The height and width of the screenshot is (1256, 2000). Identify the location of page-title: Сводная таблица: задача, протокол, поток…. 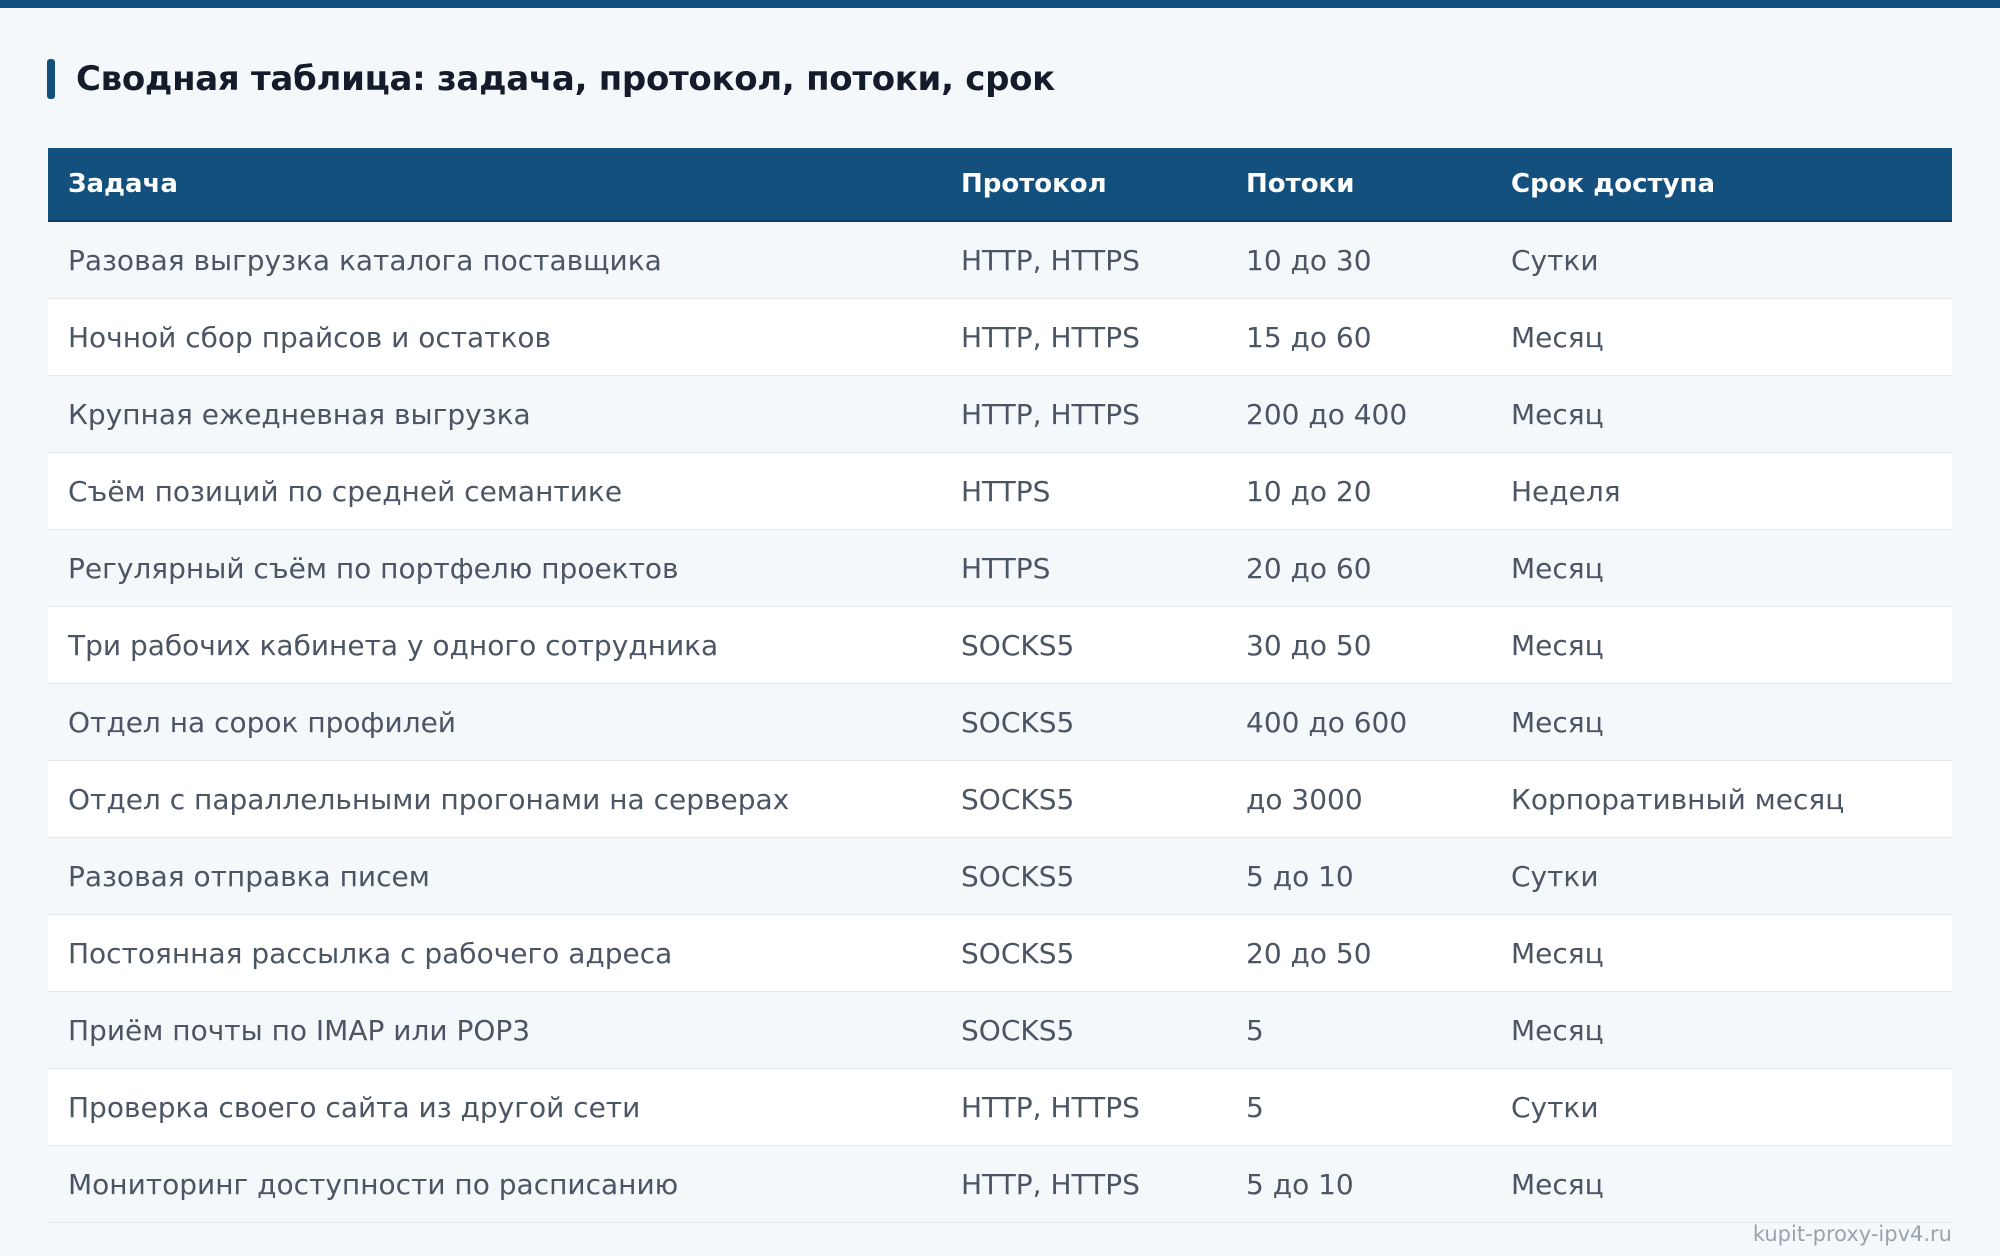
(565, 79).